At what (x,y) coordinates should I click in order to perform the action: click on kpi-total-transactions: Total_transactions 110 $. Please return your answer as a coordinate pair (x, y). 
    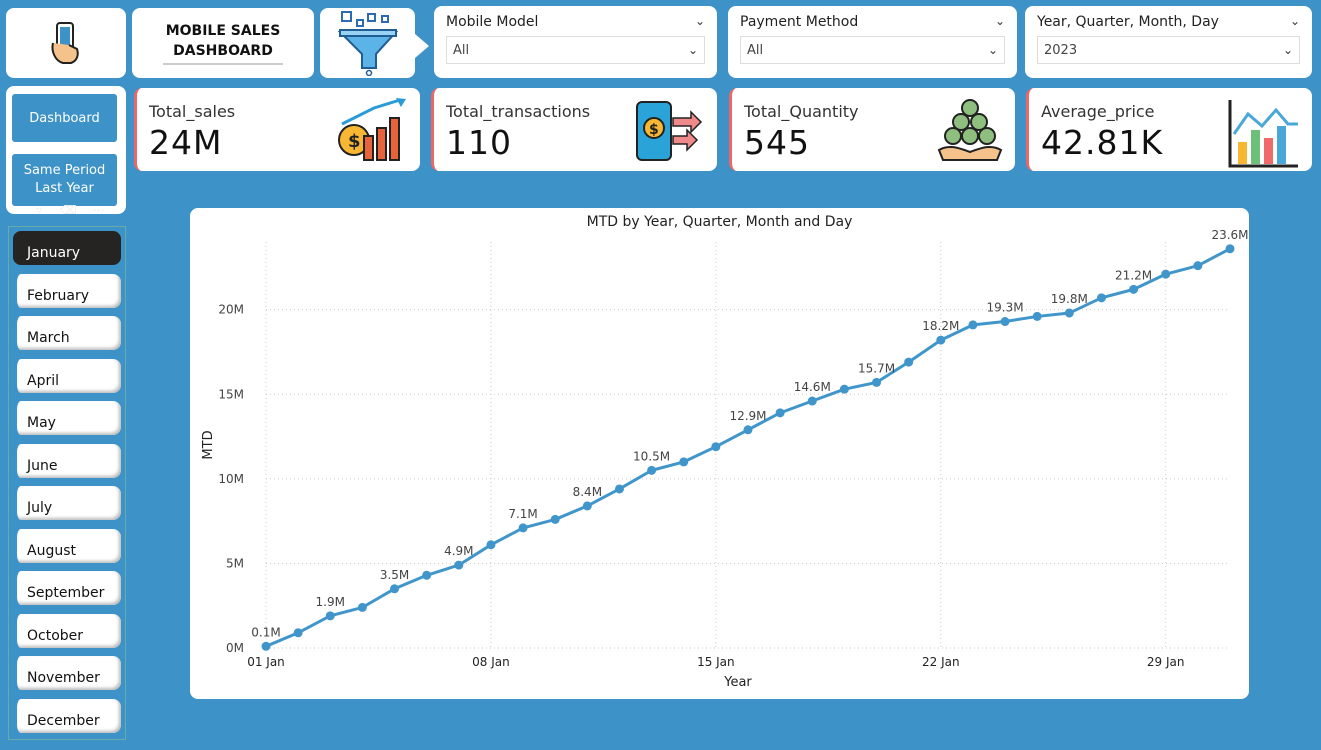
    Looking at the image, I should click on (574, 129).